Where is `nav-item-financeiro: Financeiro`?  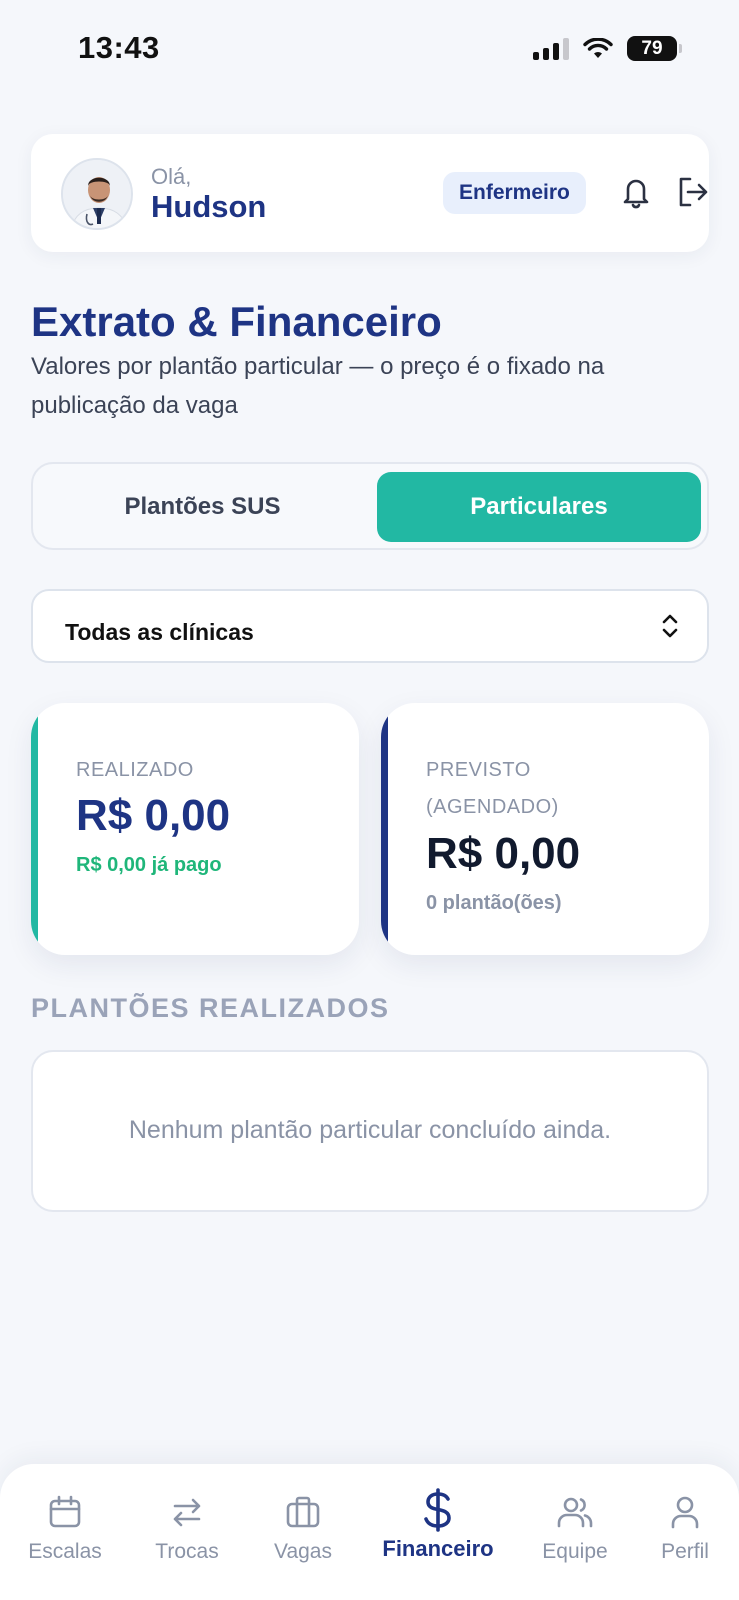 nav-item-financeiro: Financeiro is located at coordinates (438, 1525).